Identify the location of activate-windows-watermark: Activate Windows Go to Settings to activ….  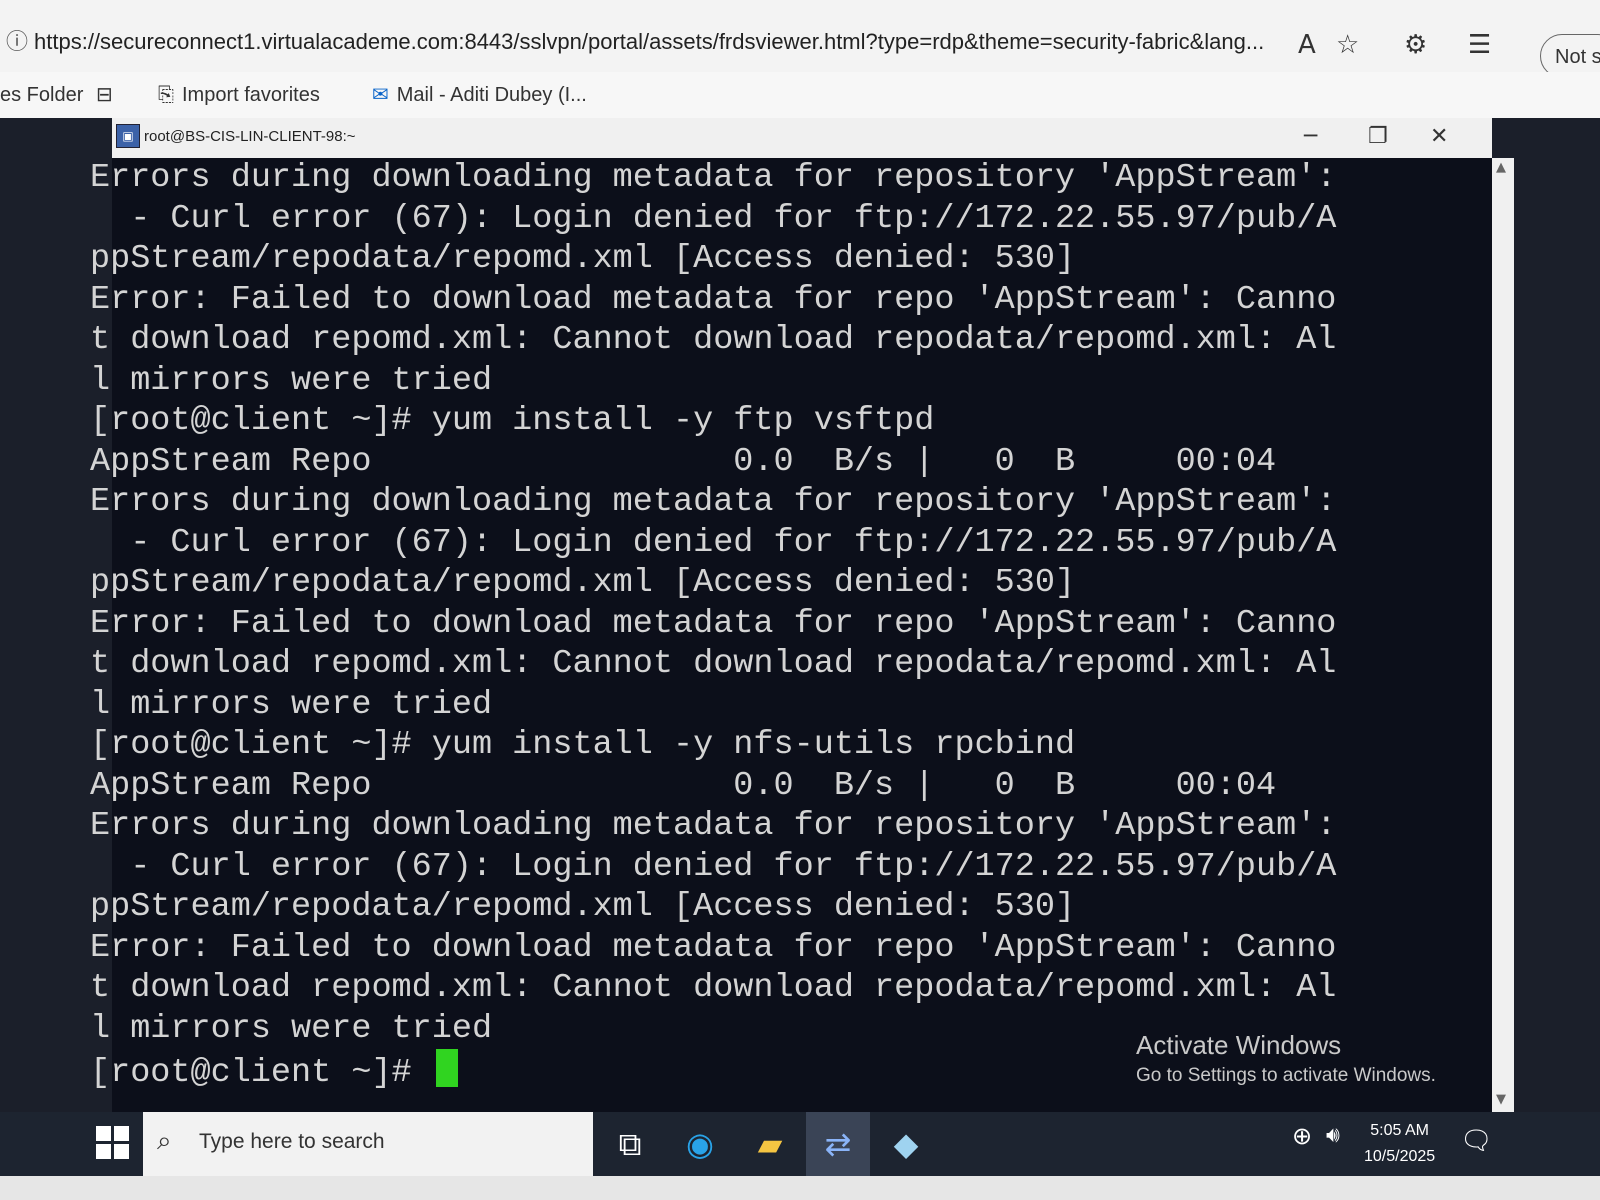
(1286, 1058).